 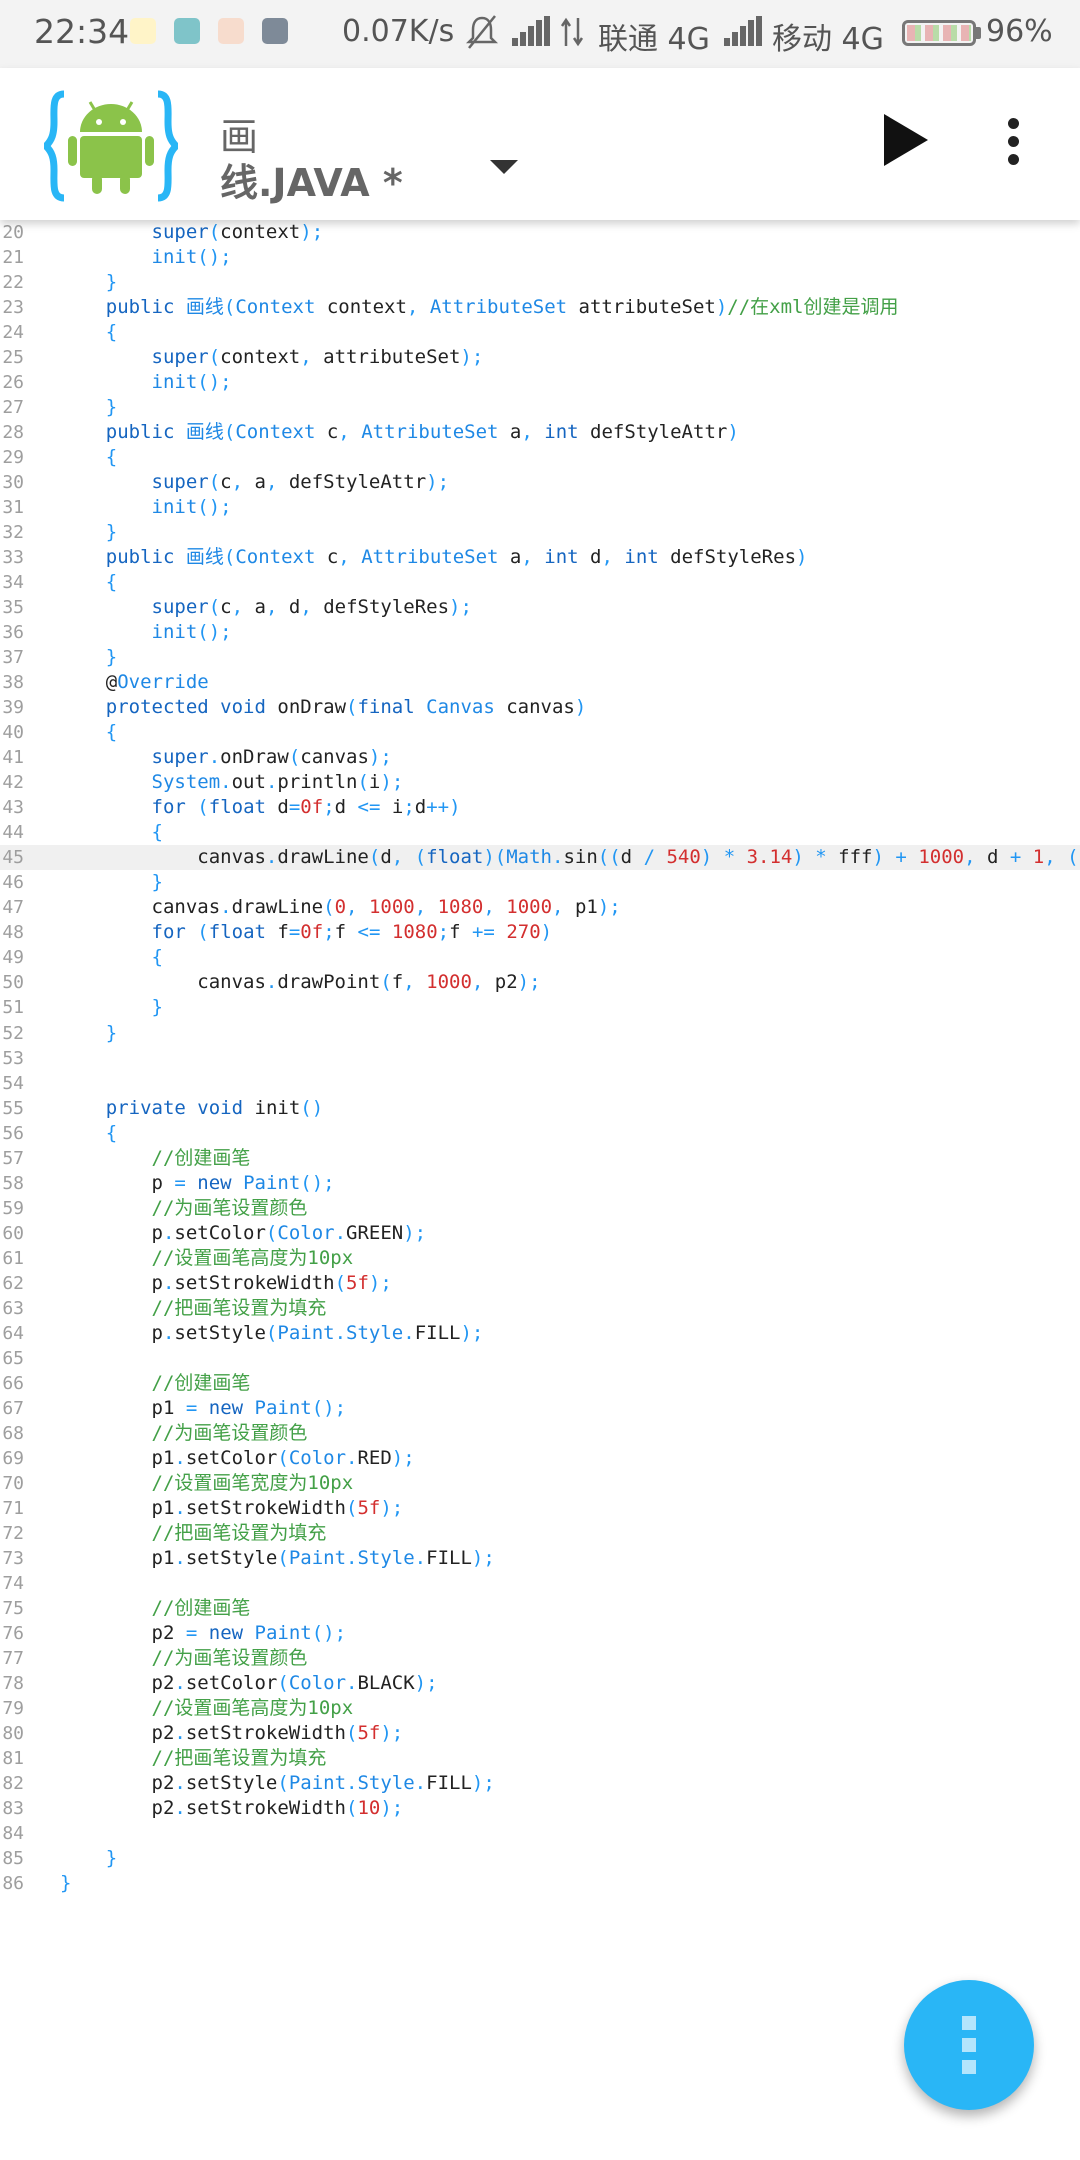 What do you see at coordinates (540, 1783) in the screenshot?
I see `code-line: 82 p2.setStyle(Paint.Style.FILL);` at bounding box center [540, 1783].